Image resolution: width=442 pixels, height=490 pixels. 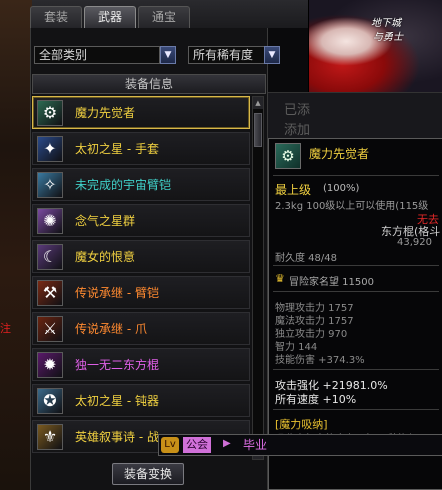 I want to click on character-artwork: 地下城 与勇士, so click(x=375, y=46).